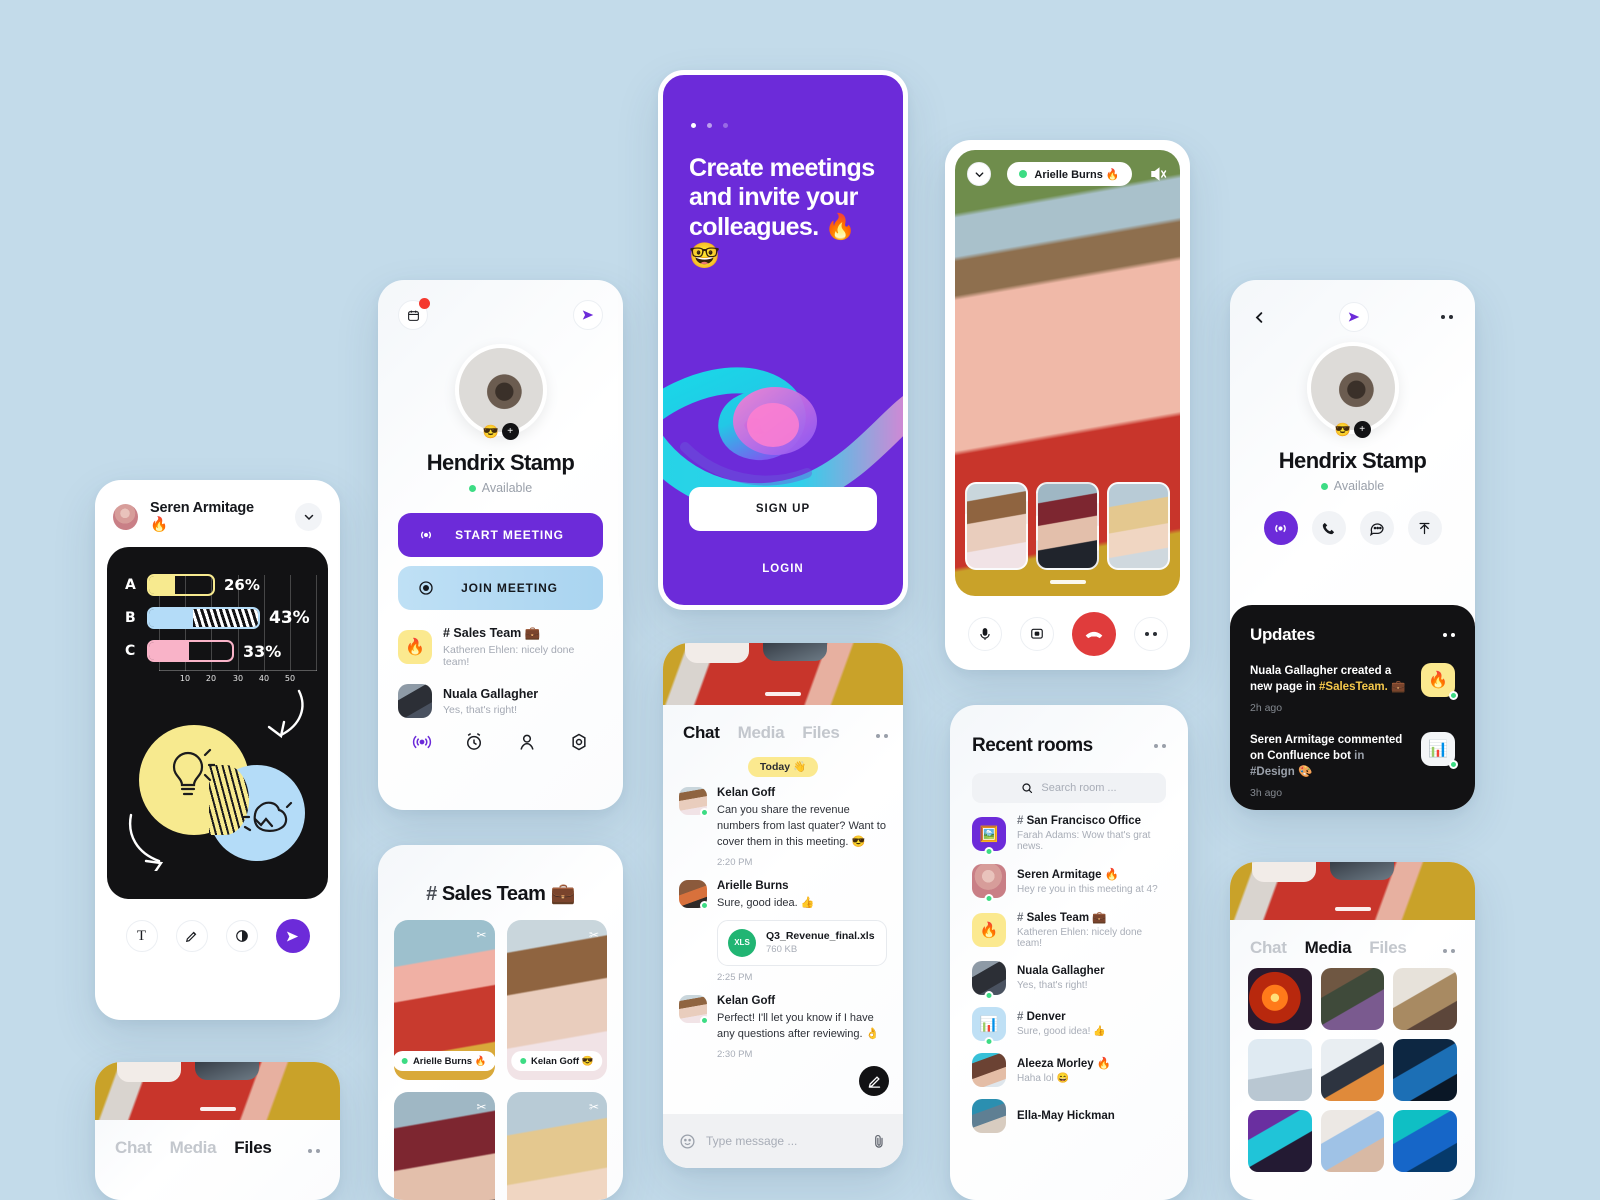  What do you see at coordinates (1424, 528) in the screenshot?
I see `share-up-icon` at bounding box center [1424, 528].